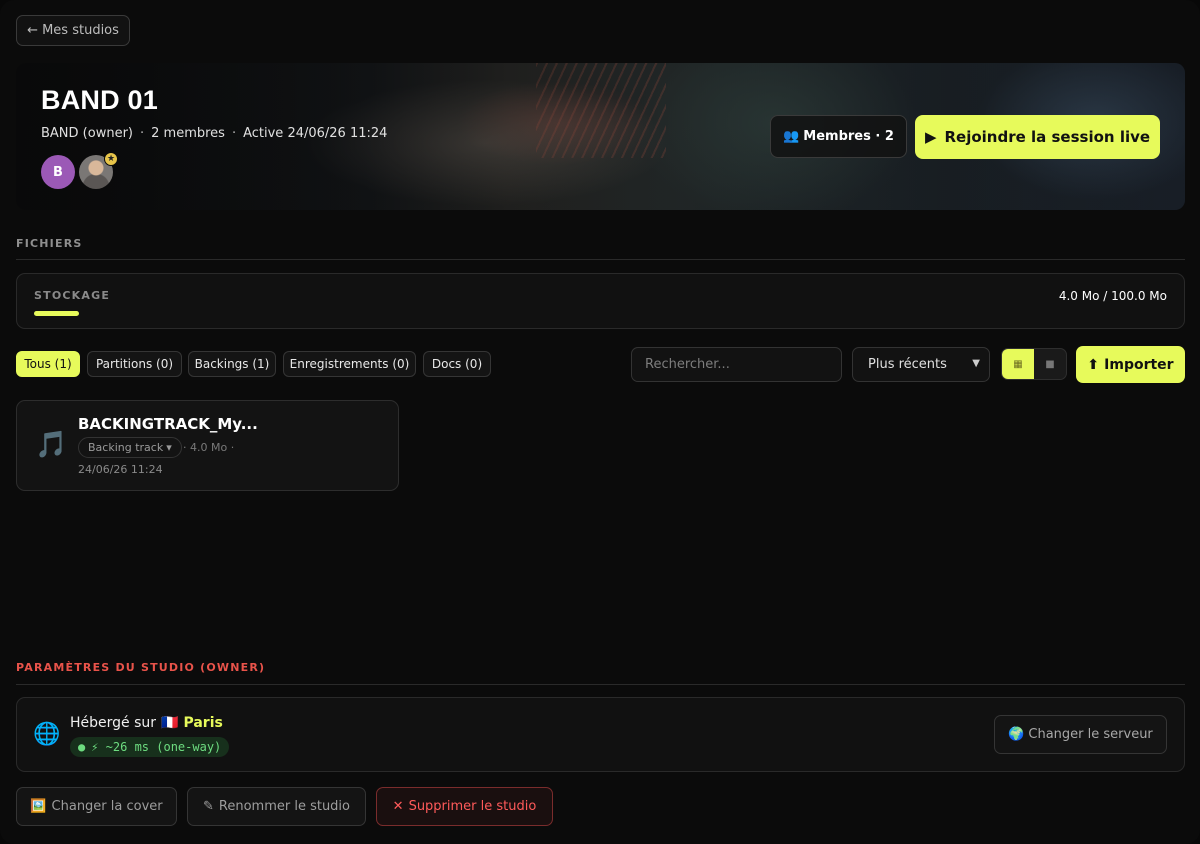  I want to click on join-live-label: Rejoindre la session live, so click(1047, 137).